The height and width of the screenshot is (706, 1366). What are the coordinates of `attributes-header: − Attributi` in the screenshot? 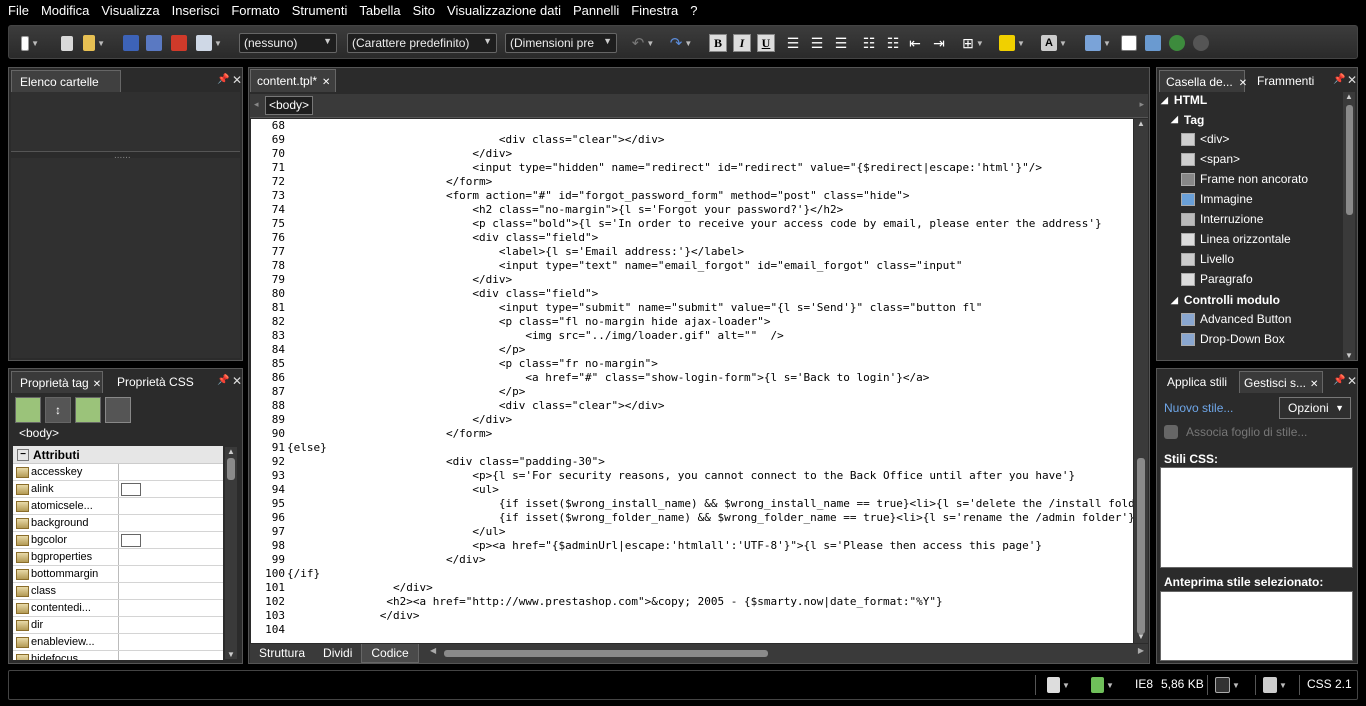 It's located at (118, 455).